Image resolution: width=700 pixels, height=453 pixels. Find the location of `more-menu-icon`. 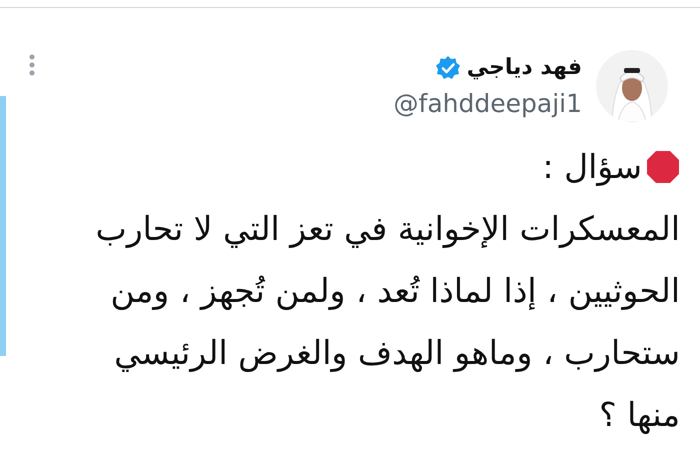

more-menu-icon is located at coordinates (32, 65).